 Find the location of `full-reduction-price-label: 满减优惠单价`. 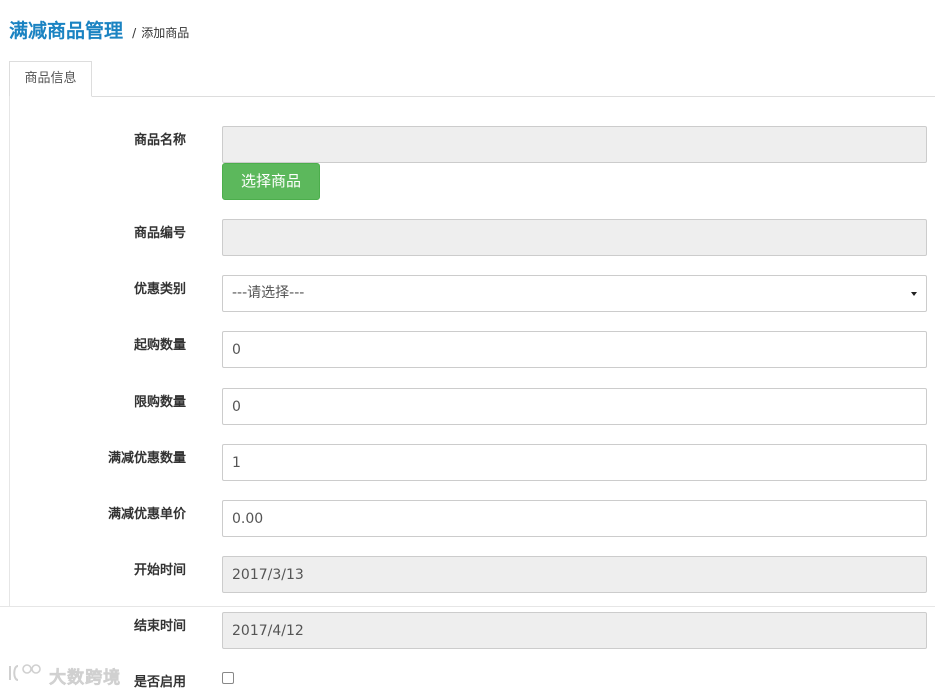

full-reduction-price-label: 满减优惠单价 is located at coordinates (146, 514).